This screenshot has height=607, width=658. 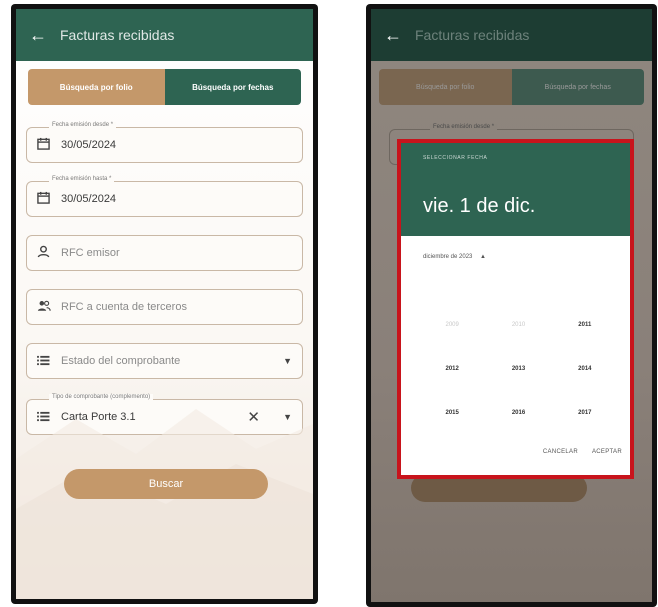 What do you see at coordinates (82, 179) in the screenshot?
I see `date-to-label: Fecha emisión hasta *` at bounding box center [82, 179].